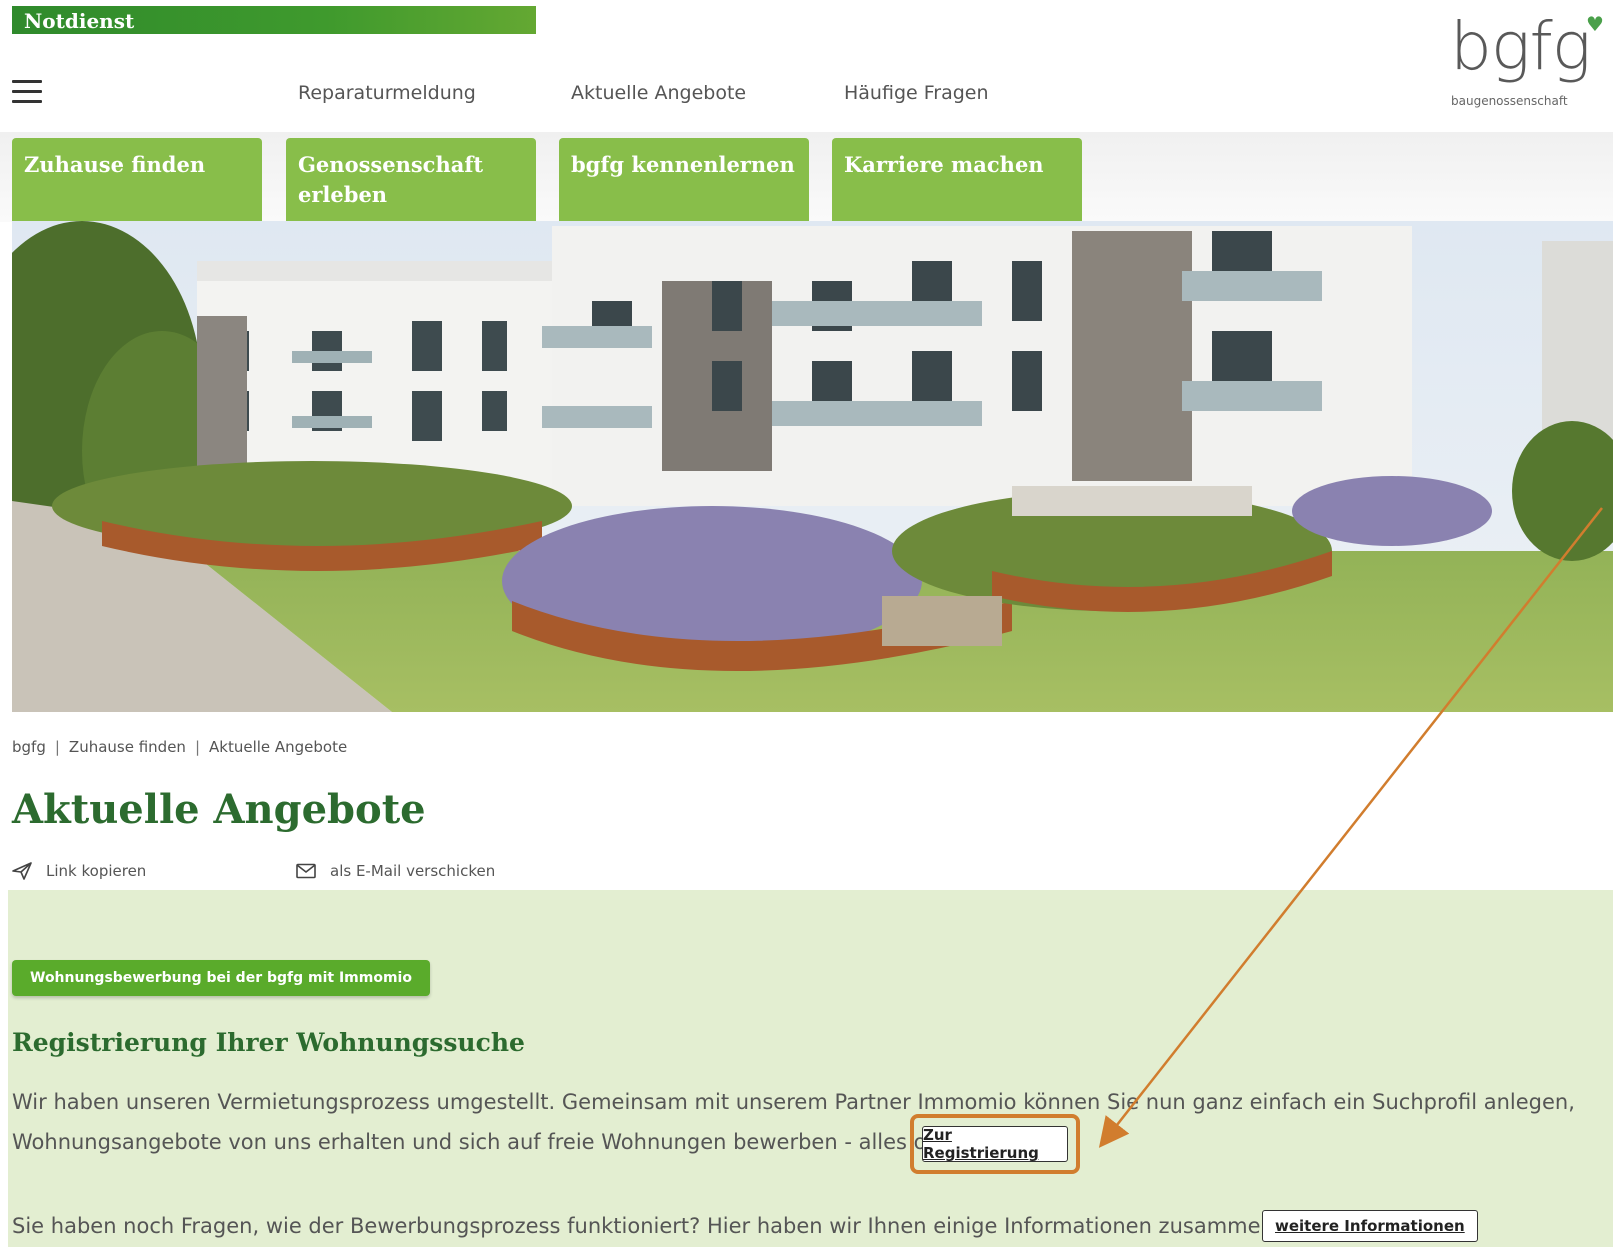 The height and width of the screenshot is (1247, 1613). I want to click on more-info-wrap: weitere Informationen, so click(1370, 1226).